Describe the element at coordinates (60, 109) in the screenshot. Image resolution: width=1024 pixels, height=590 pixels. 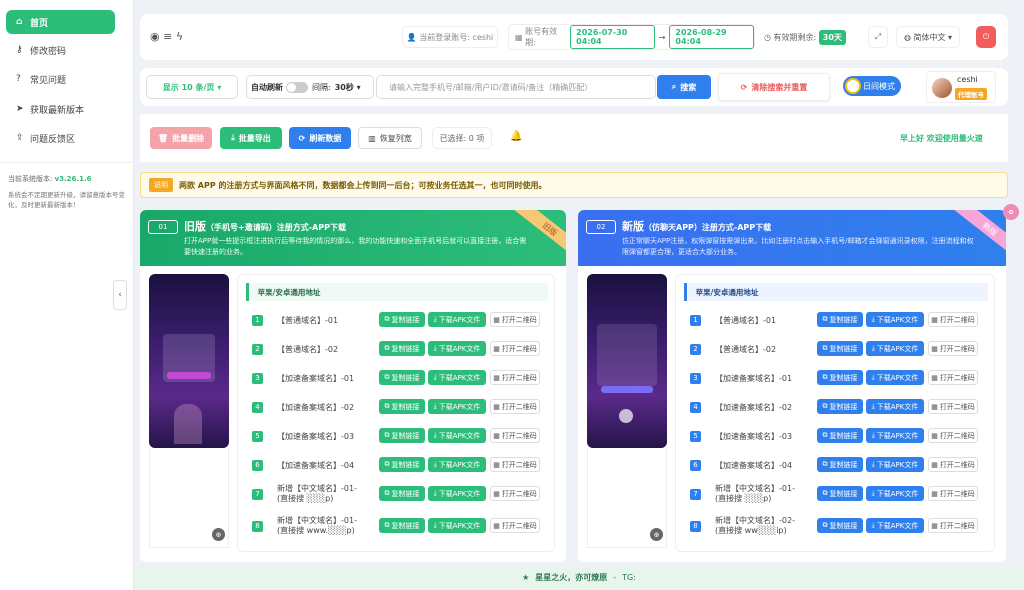
I see `sidebar-item-latest-version: ➤ 获取最新版本` at that location.